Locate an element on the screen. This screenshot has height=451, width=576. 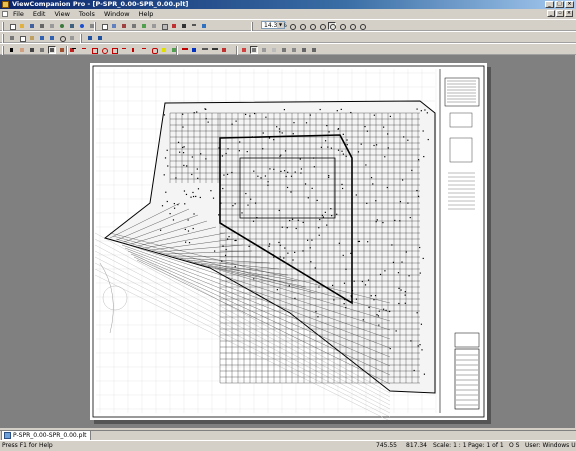
print-icon is located at coordinates (42, 26).